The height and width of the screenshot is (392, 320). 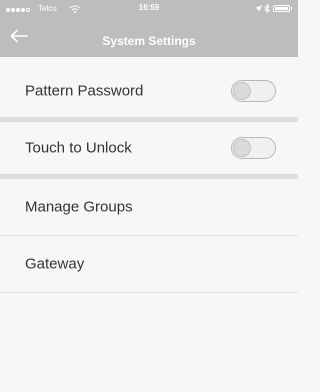 I want to click on page-title: System Settings, so click(x=149, y=41).